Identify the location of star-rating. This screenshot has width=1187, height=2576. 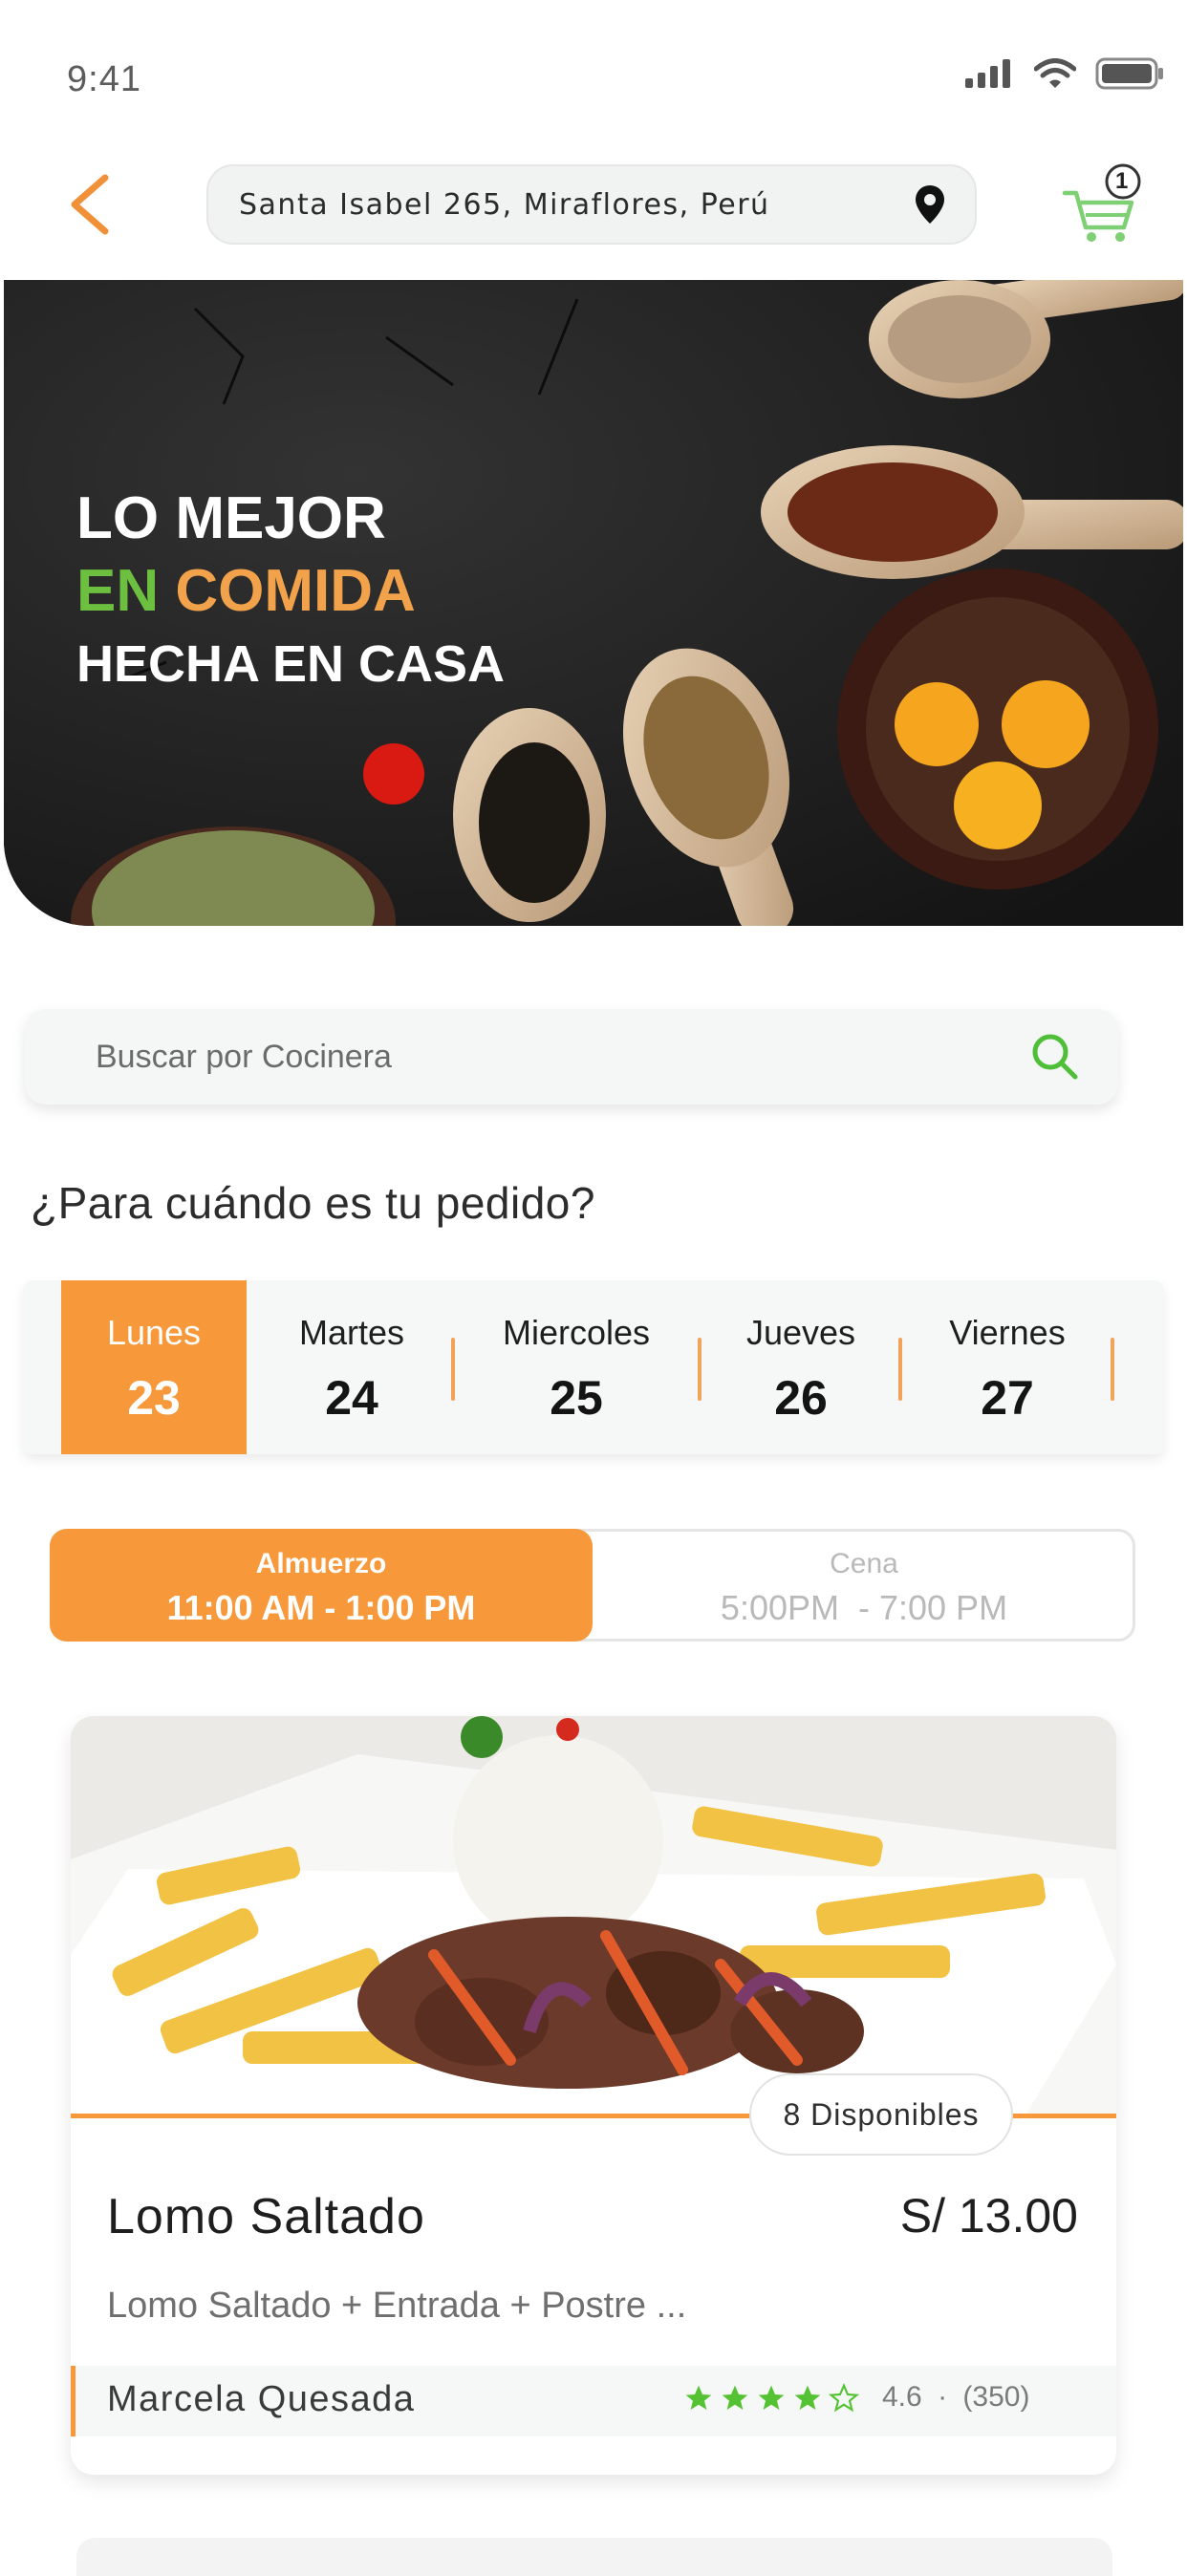
(771, 2398).